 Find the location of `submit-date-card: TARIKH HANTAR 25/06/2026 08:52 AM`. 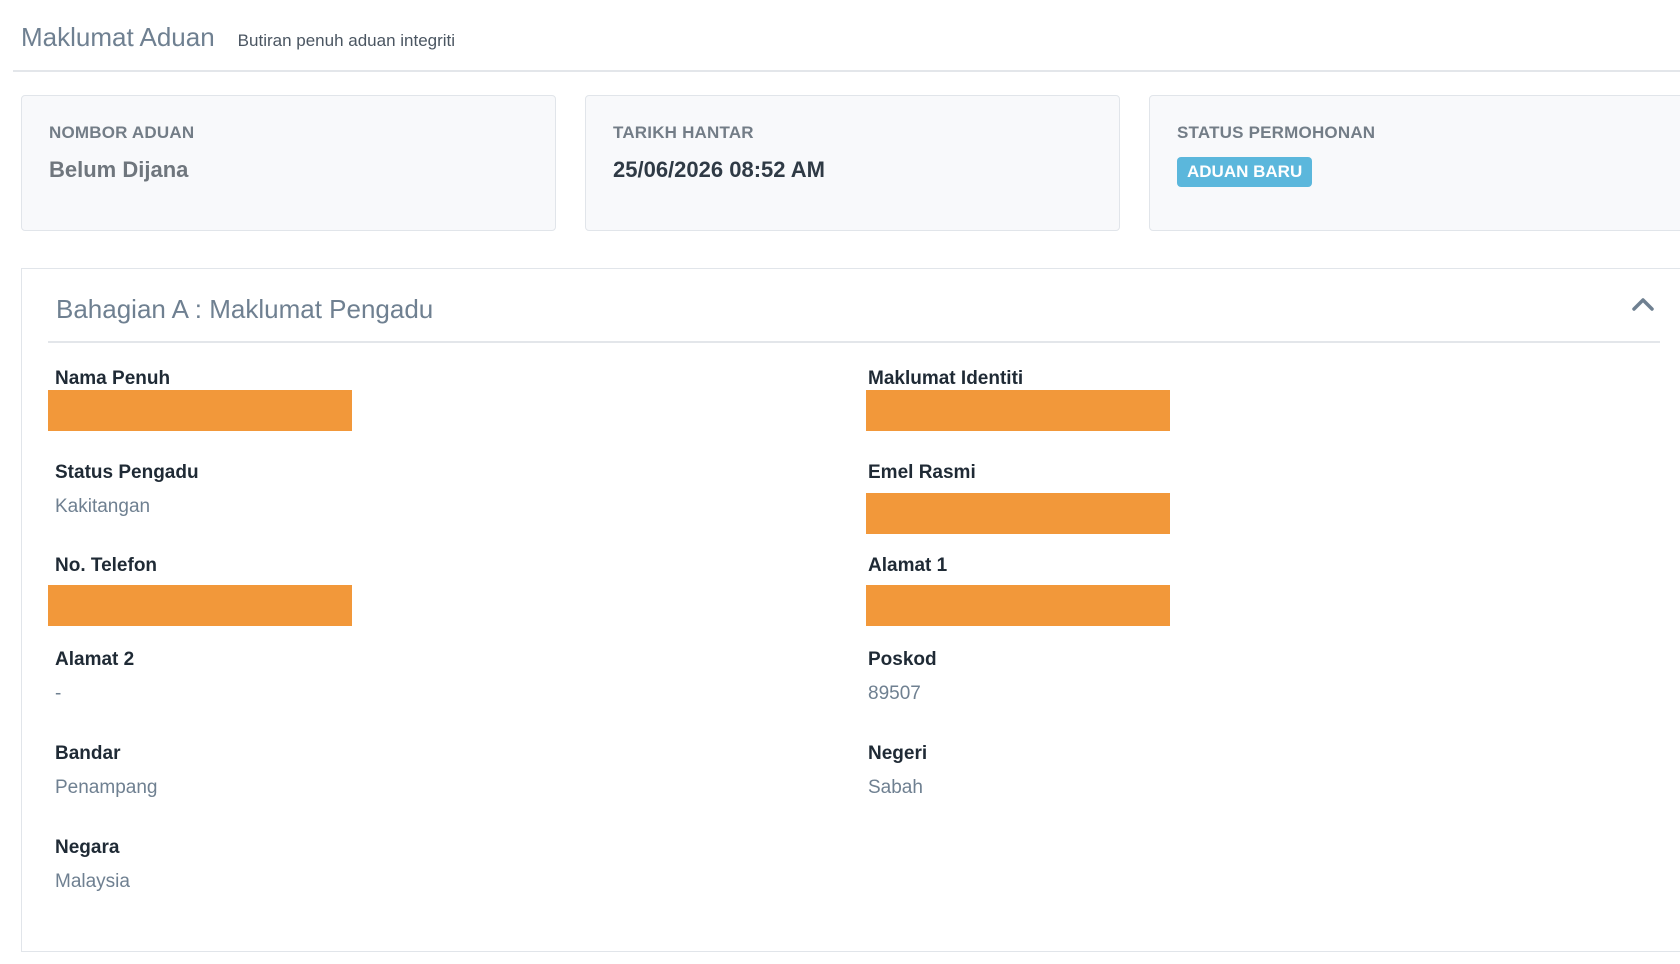

submit-date-card: TARIKH HANTAR 25/06/2026 08:52 AM is located at coordinates (852, 163).